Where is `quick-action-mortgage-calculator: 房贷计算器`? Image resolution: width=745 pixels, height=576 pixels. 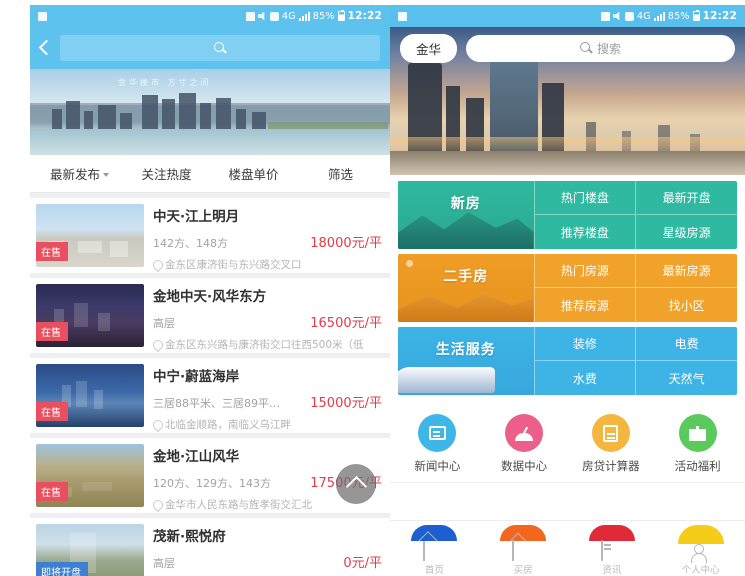 quick-action-mortgage-calculator: 房贷计算器 is located at coordinates (611, 444).